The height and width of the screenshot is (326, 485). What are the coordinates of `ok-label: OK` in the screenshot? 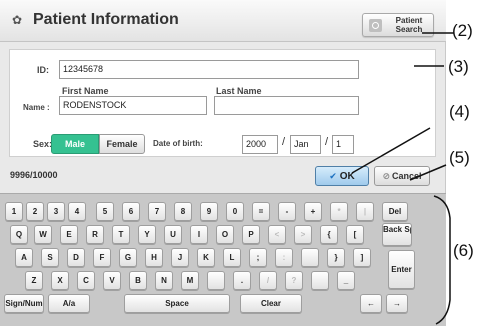 It's located at (347, 176).